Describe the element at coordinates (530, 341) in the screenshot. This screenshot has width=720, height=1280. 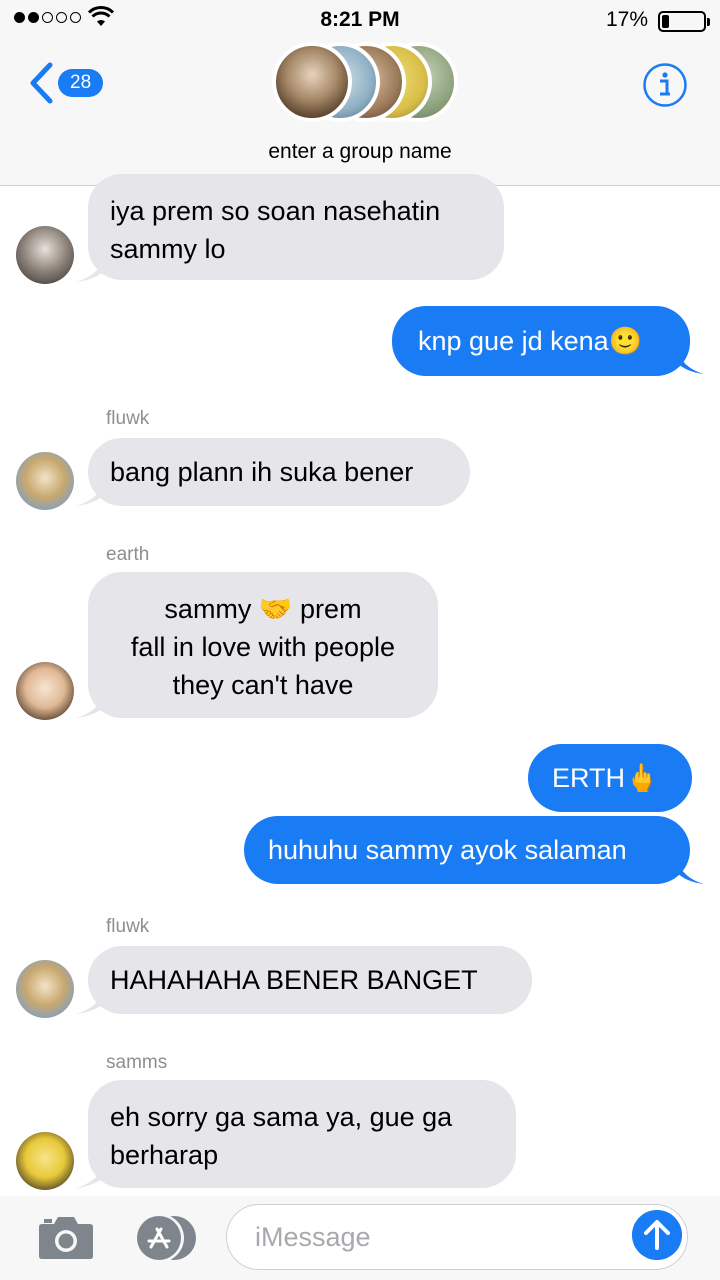
I see `message-line: knp gue jd kena🙂` at that location.